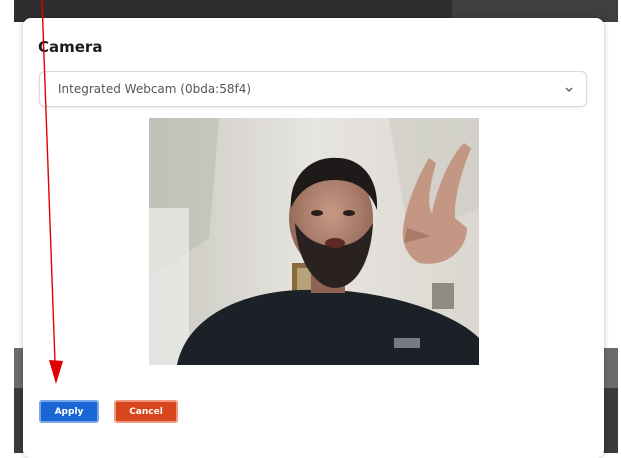 Image resolution: width=621 pixels, height=458 pixels. I want to click on camera-select: Integrated Webcam (0bda:58f4), so click(313, 89).